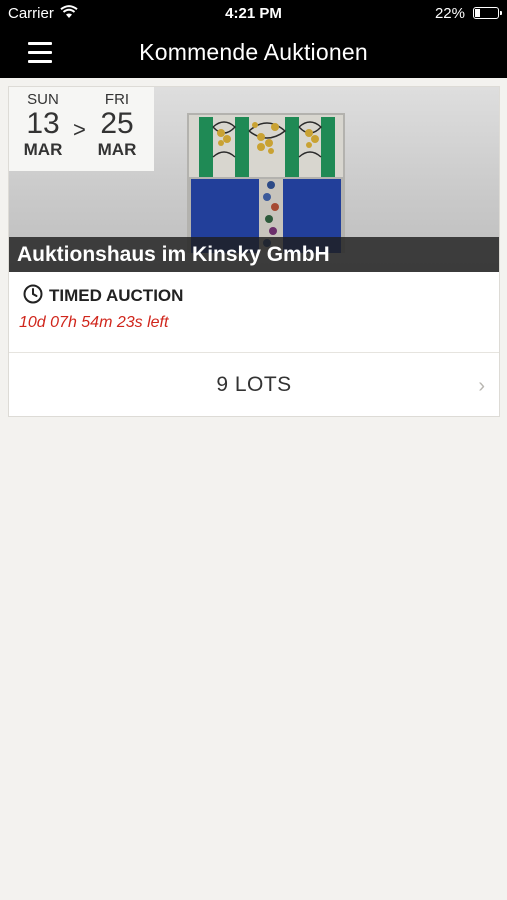 Image resolution: width=507 pixels, height=900 pixels. Describe the element at coordinates (43, 149) in the screenshot. I see `start-month: MAR` at that location.